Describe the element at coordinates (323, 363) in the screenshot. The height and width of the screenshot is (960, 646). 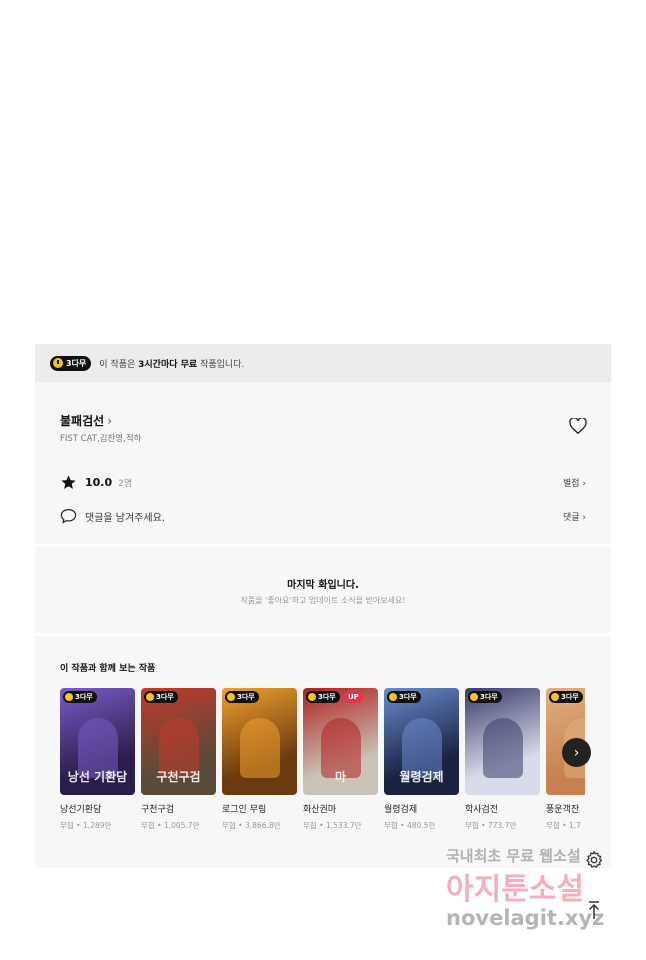
I see `free-banner: 3다무 이 작품은 3시간마다 무료 작품입니다.` at that location.